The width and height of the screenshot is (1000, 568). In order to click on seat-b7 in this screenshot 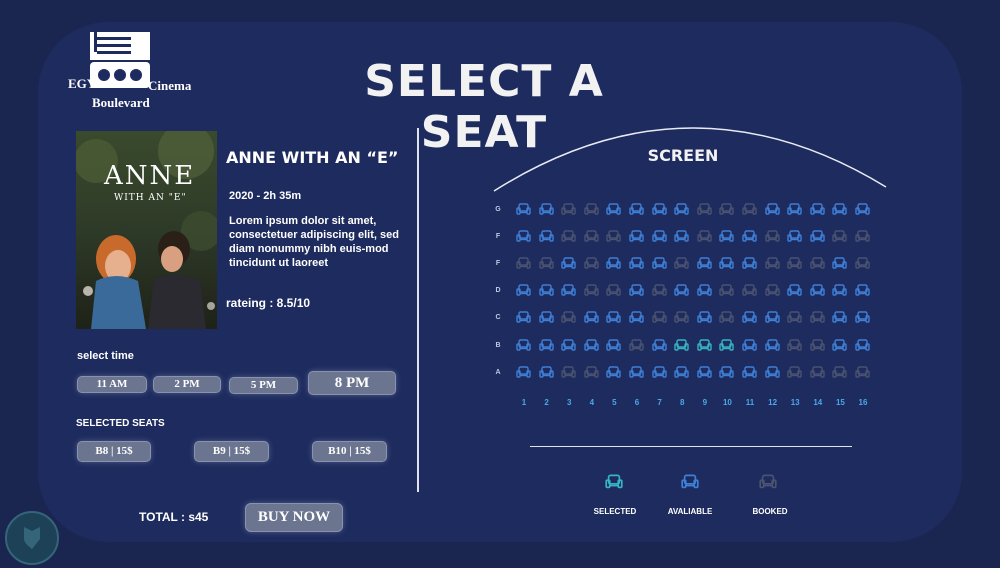, I will do `click(659, 345)`.